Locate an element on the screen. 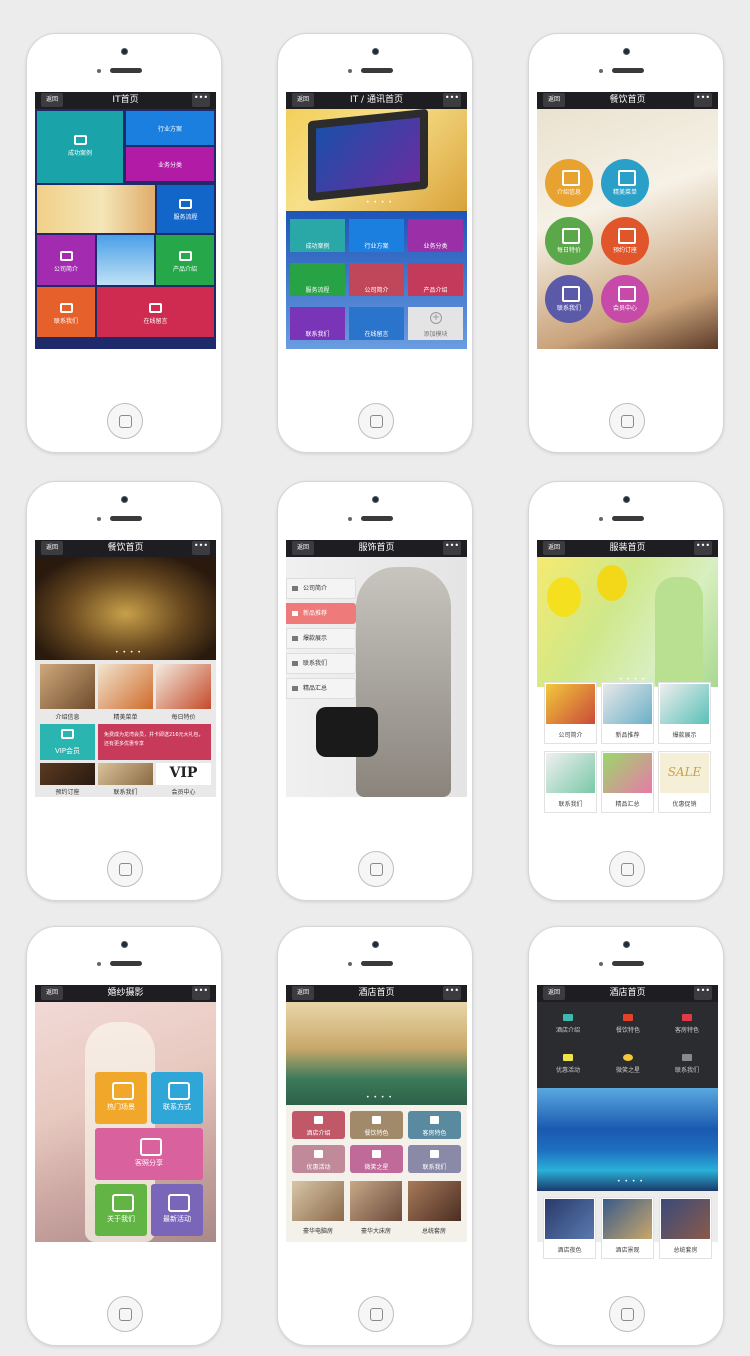 This screenshot has height=1356, width=750. circle-intro: 介绍信息 is located at coordinates (569, 183).